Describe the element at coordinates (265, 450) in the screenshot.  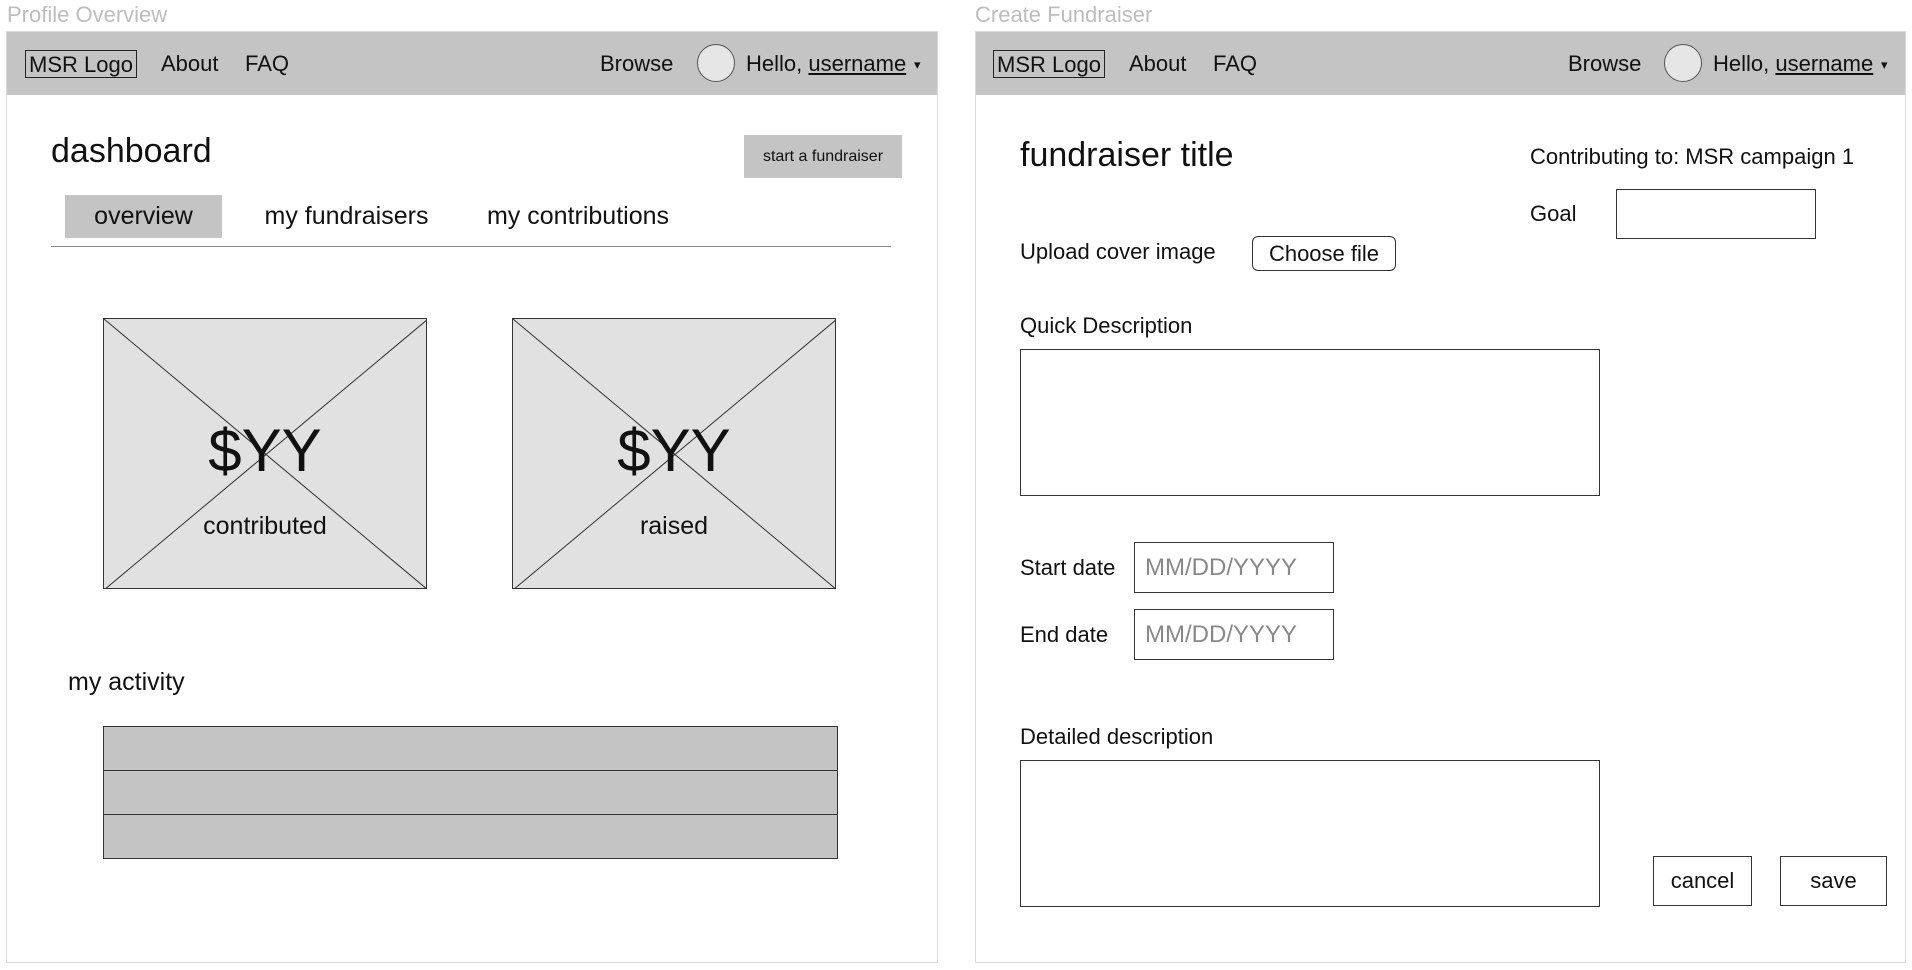
I see `contributed-amount: $YY` at that location.